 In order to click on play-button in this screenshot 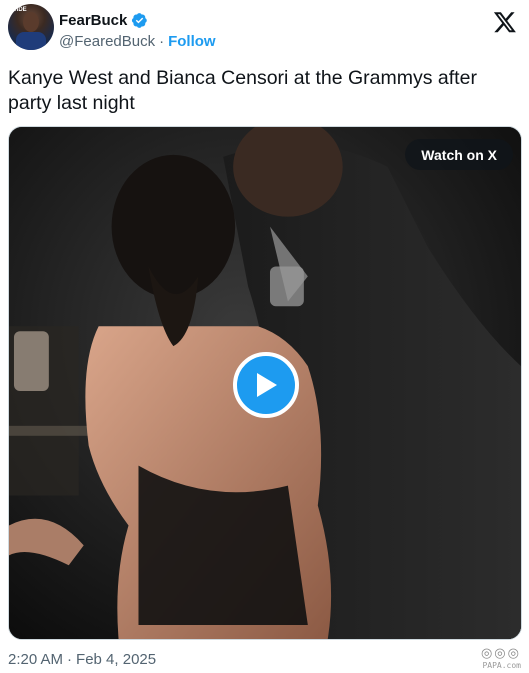, I will do `click(266, 385)`.